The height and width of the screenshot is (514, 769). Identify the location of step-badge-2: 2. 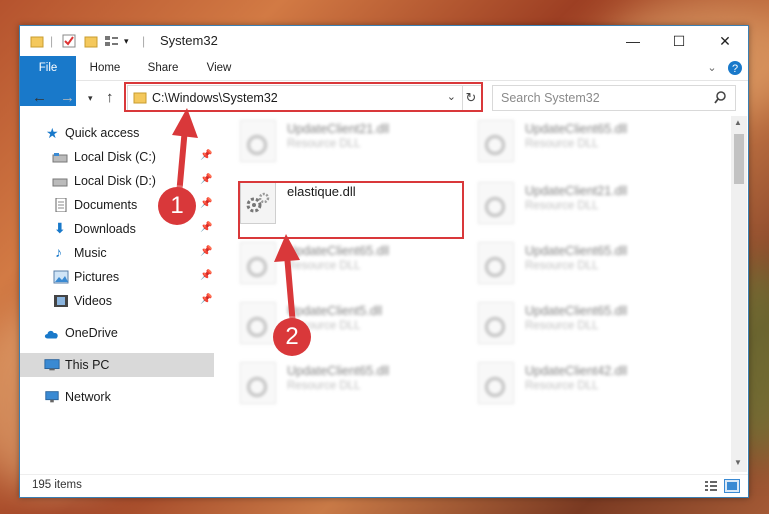
(292, 337).